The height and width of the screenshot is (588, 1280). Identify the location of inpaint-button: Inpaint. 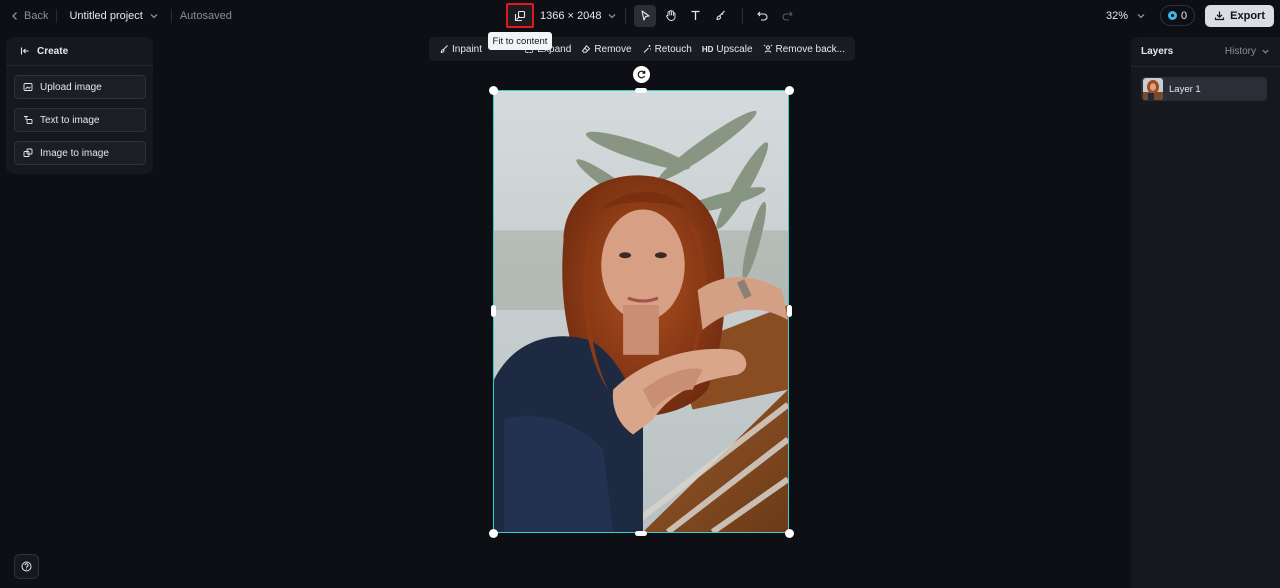
(460, 49).